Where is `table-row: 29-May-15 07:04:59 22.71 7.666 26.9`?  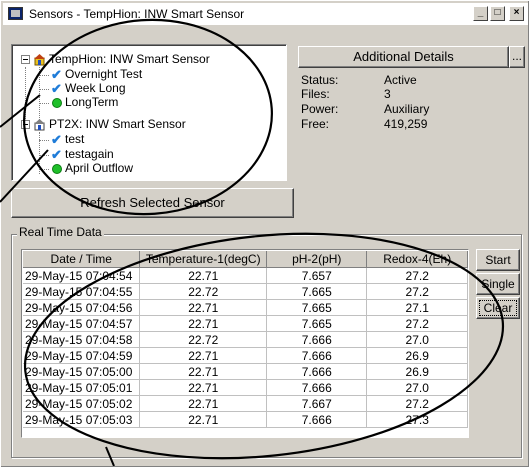 table-row: 29-May-15 07:04:59 22.71 7.666 26.9 is located at coordinates (245, 355).